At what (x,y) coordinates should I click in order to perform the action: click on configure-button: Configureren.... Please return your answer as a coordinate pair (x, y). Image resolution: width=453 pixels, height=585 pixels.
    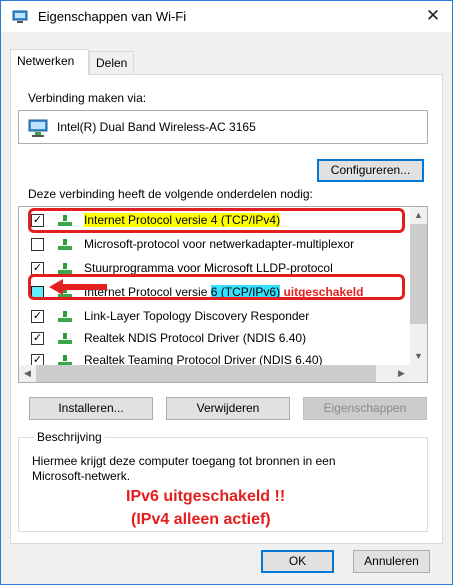
    Looking at the image, I should click on (370, 170).